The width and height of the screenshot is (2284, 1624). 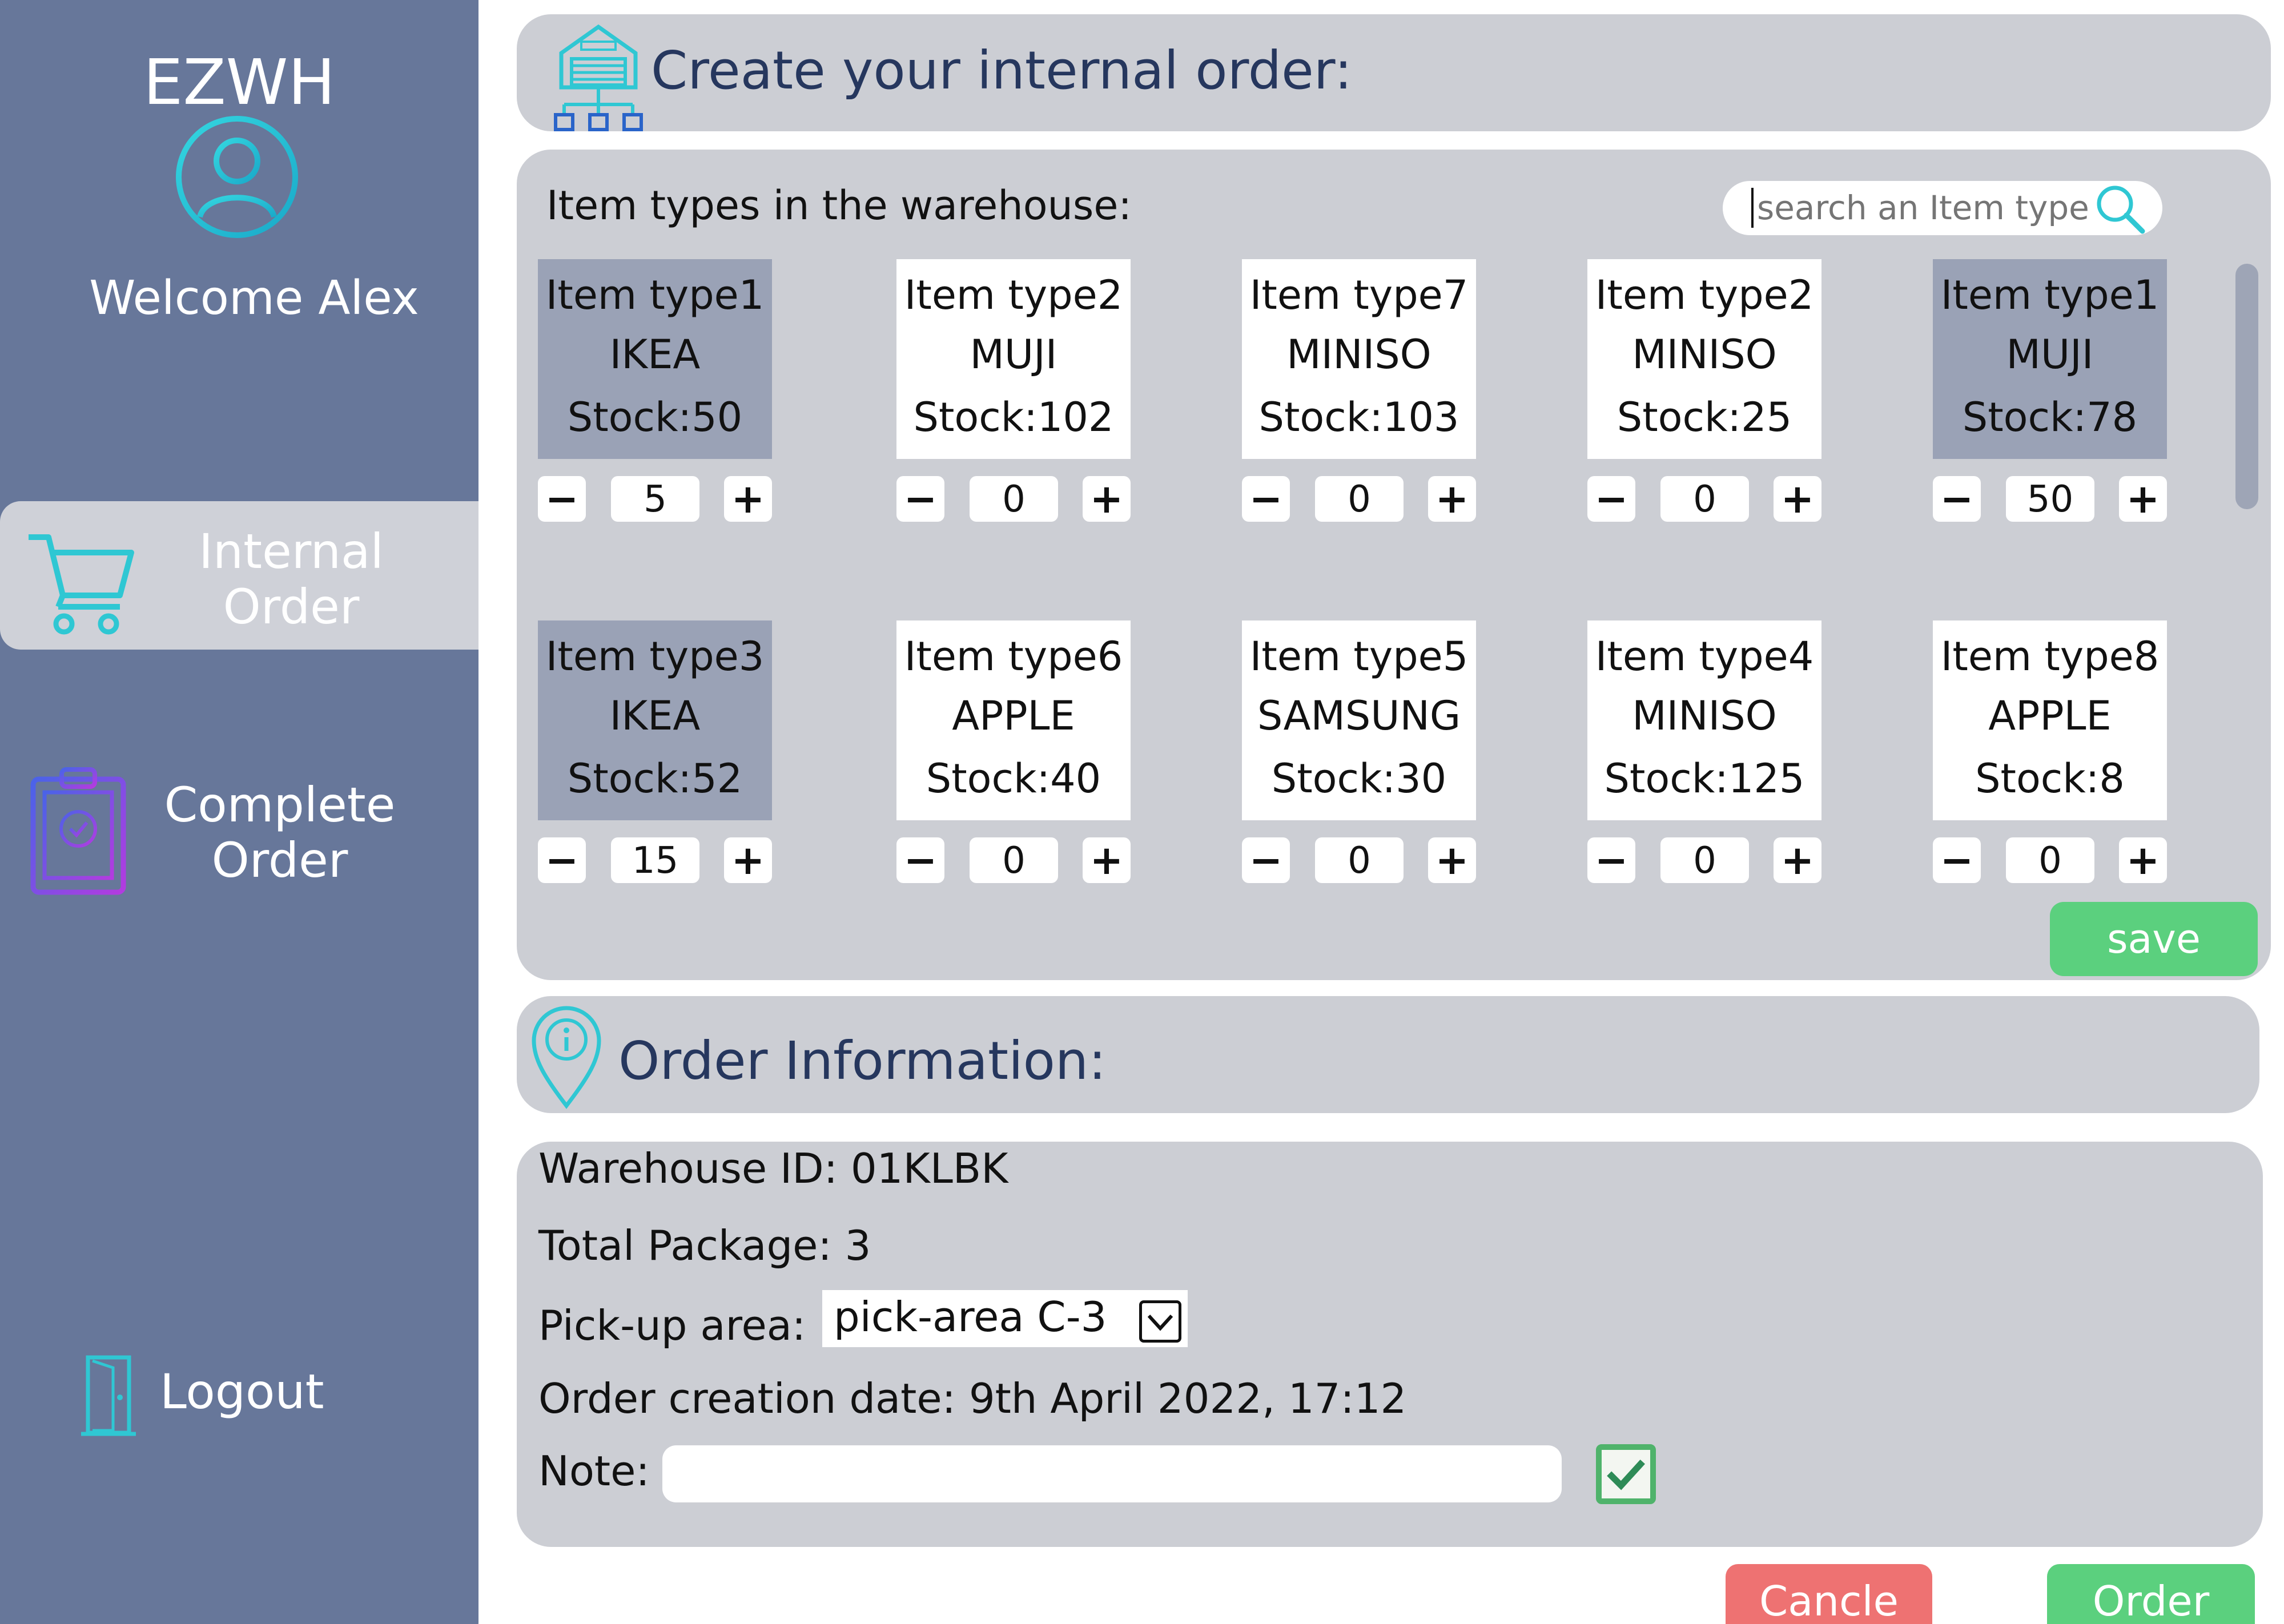 I want to click on item-stock: Stock:102, so click(x=1013, y=418).